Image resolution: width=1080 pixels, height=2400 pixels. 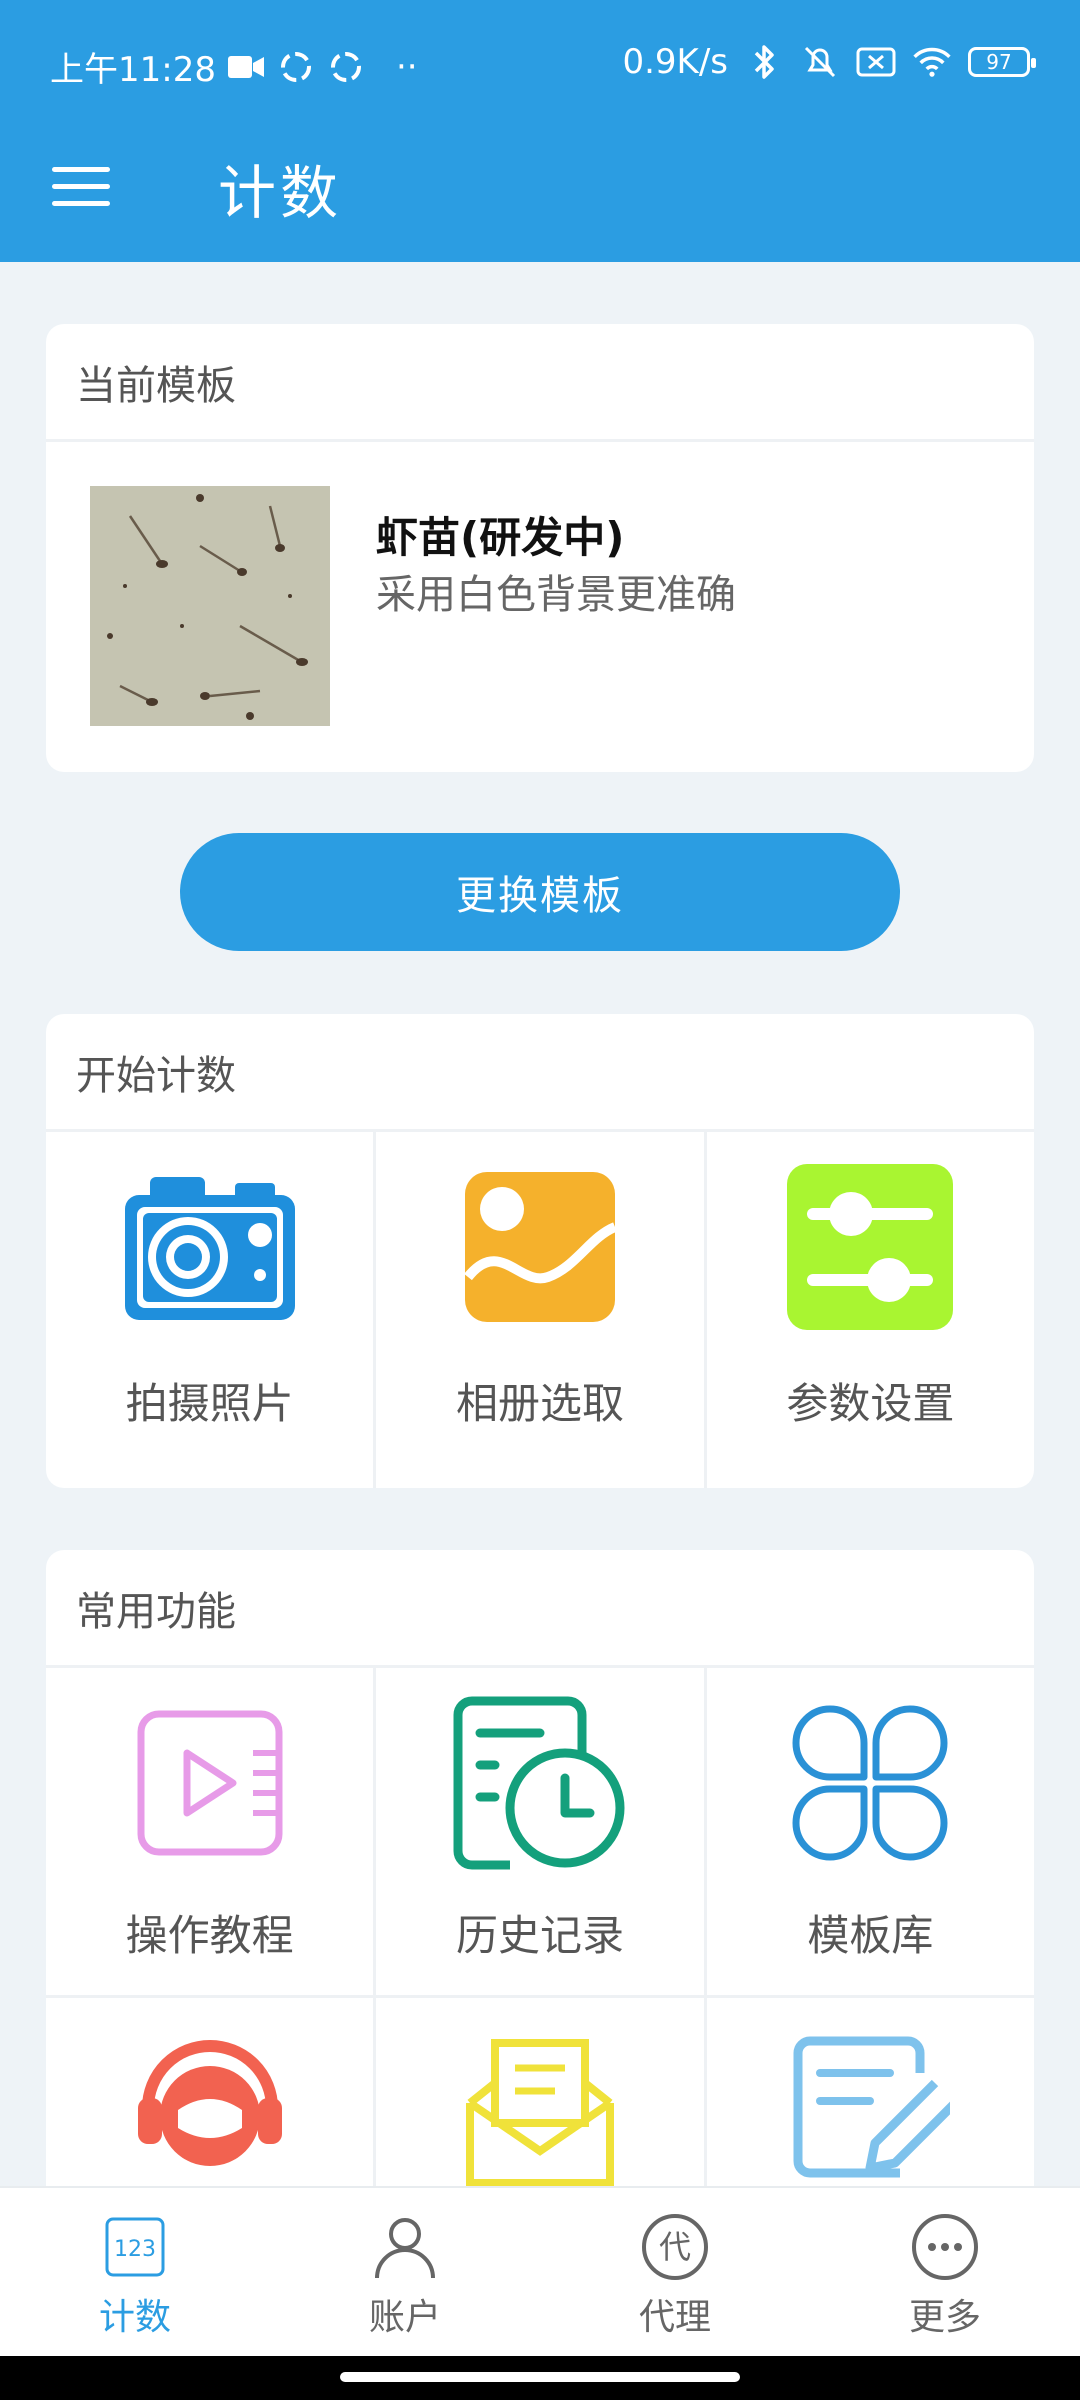 I want to click on nav-count-label: 计数, so click(x=134, y=2317).